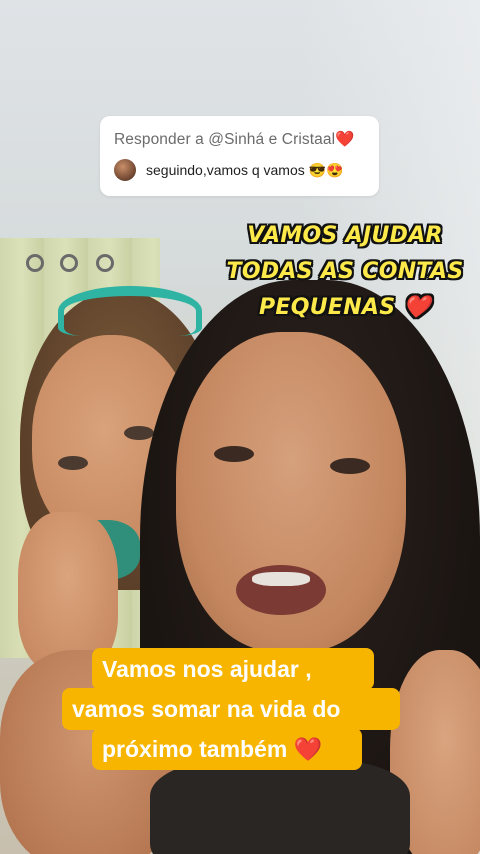 The image size is (480, 854). I want to click on woman-shirt, so click(280, 807).